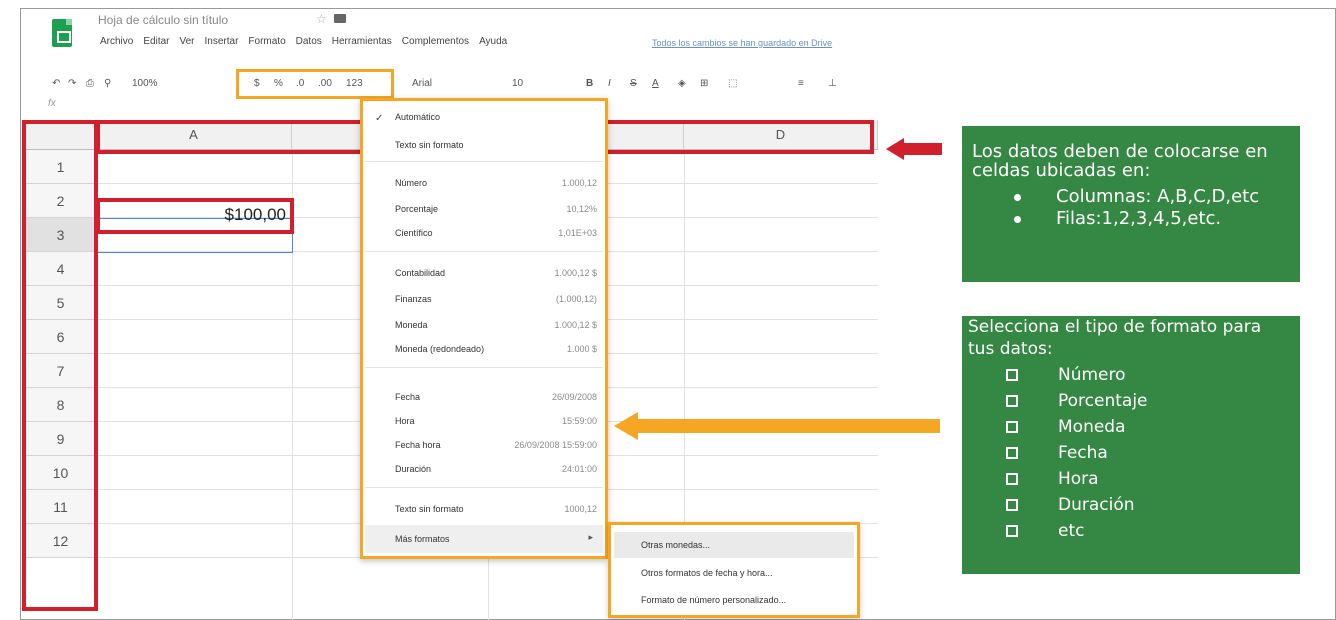 The height and width of the screenshot is (620, 1336). What do you see at coordinates (1130, 375) in the screenshot?
I see `list-item: Número` at bounding box center [1130, 375].